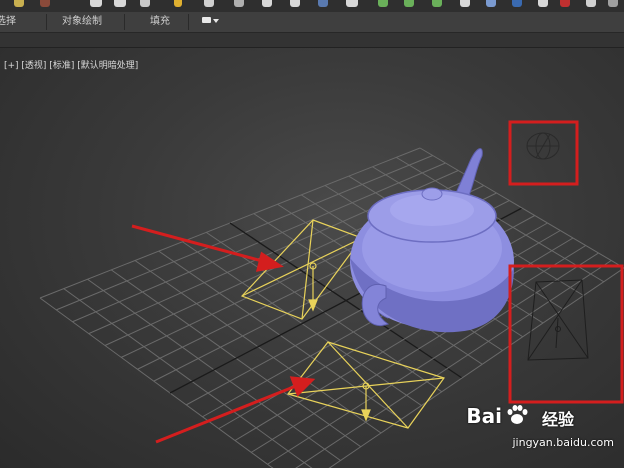 The height and width of the screenshot is (468, 624). What do you see at coordinates (216, 21) in the screenshot?
I see `chevron-down-icon` at bounding box center [216, 21].